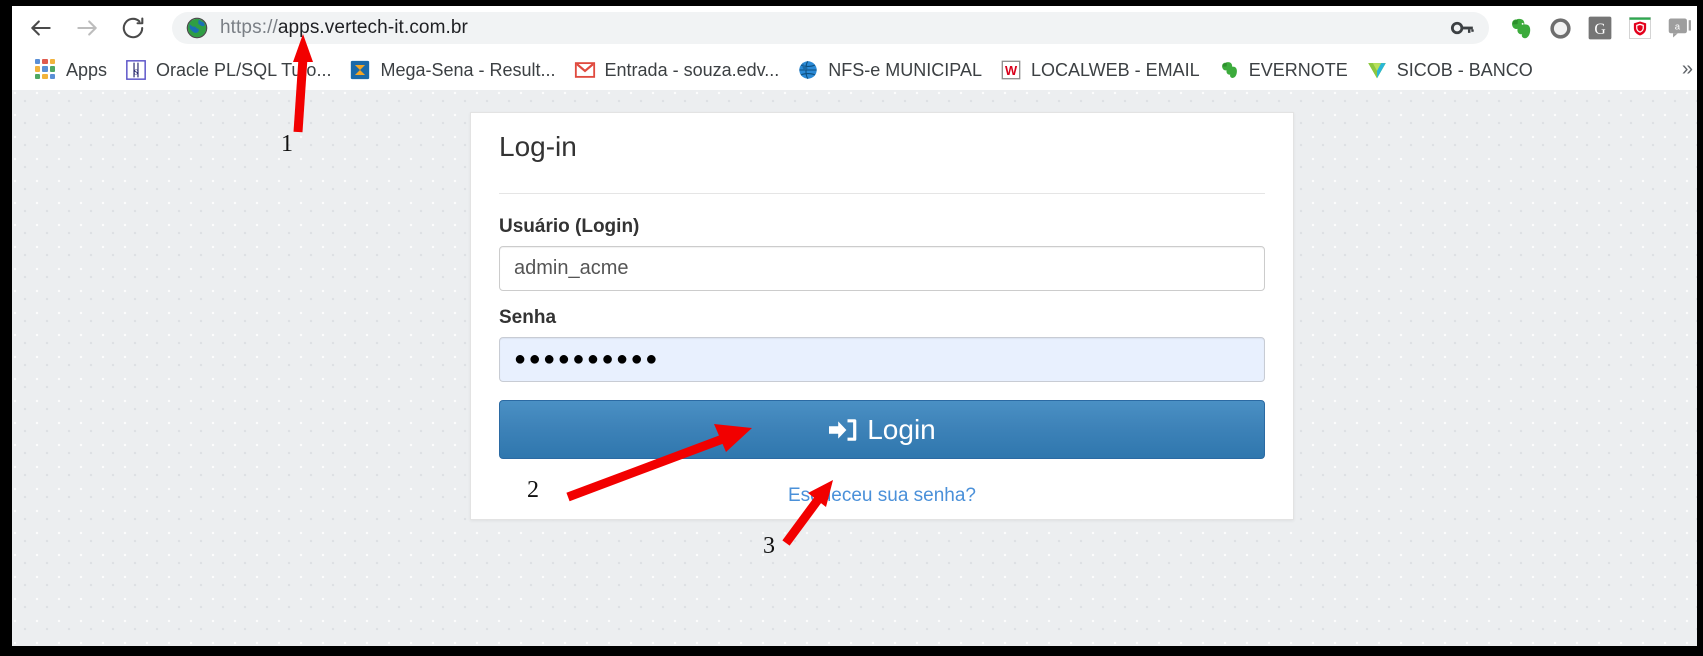 The width and height of the screenshot is (1703, 656). I want to click on window-frame-left, so click(6, 328).